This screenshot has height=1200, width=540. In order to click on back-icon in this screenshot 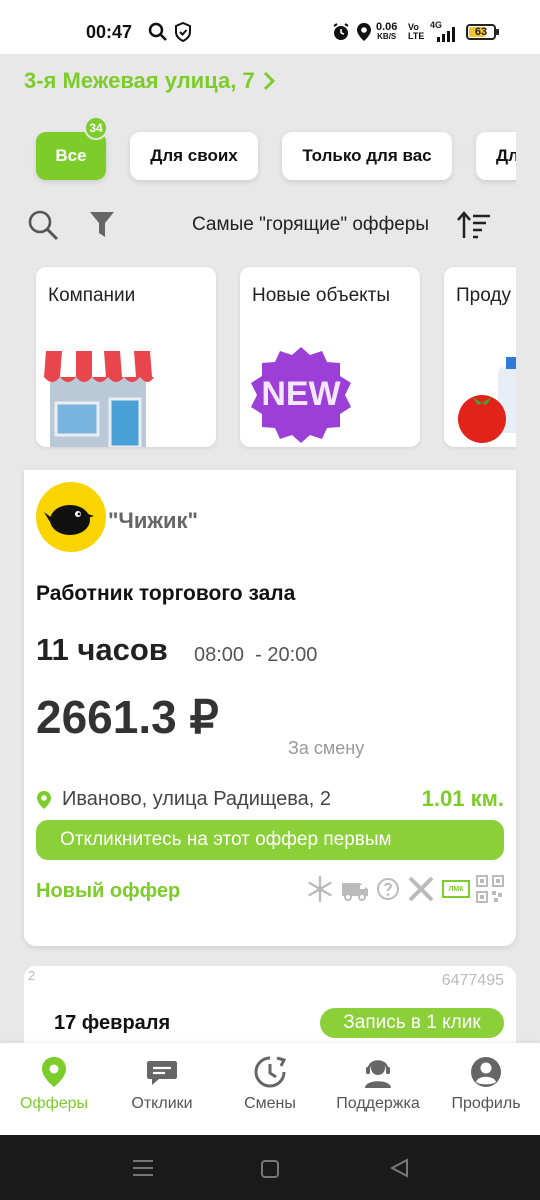, I will do `click(399, 1168)`.